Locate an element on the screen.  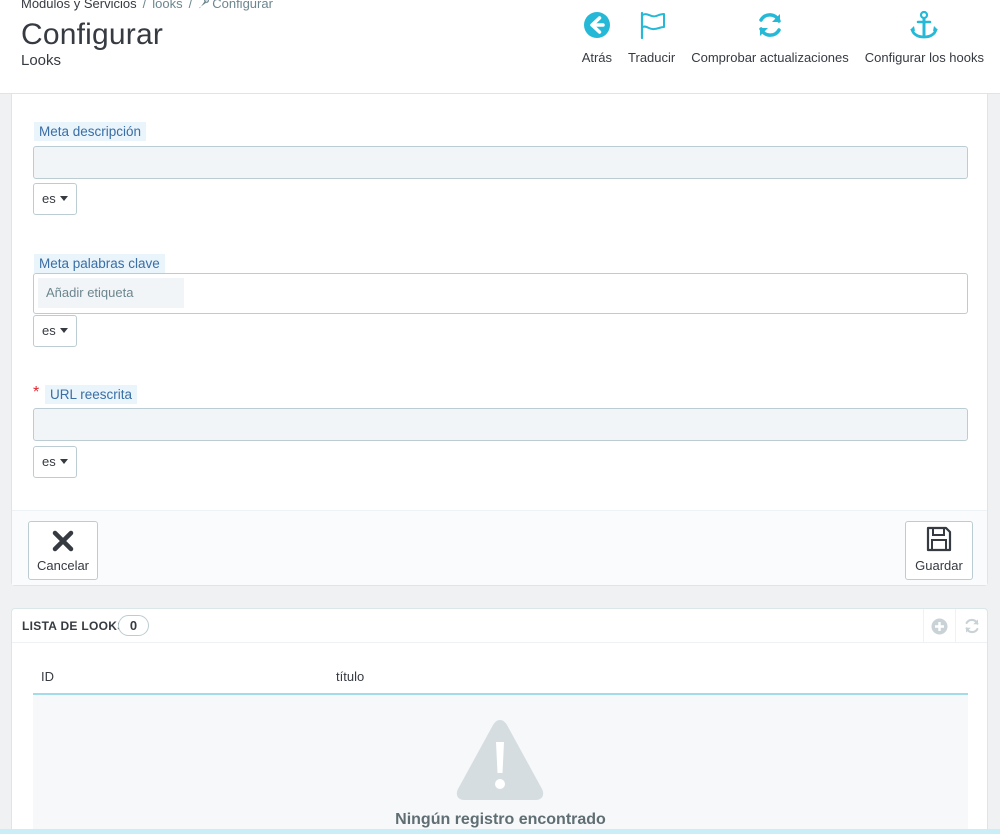
list-actions is located at coordinates (955, 626).